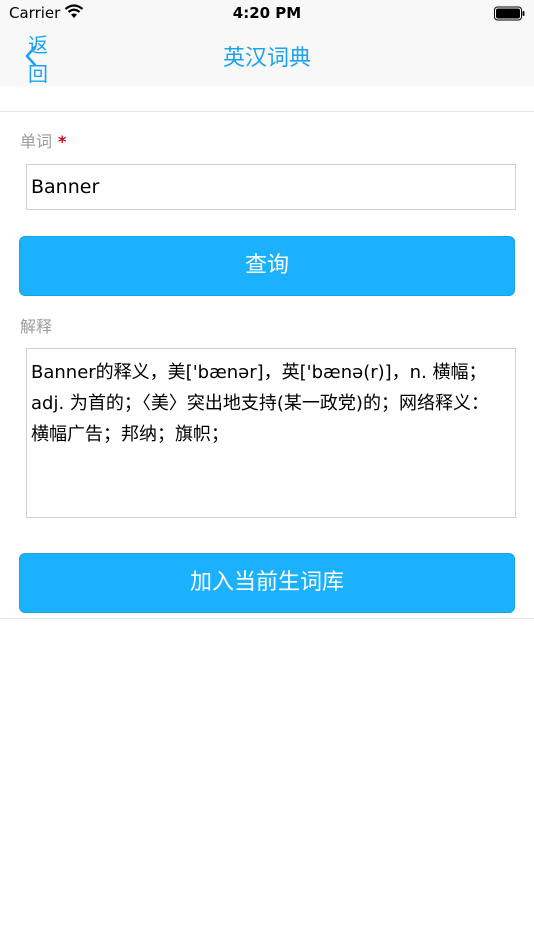 The image size is (534, 950). I want to click on navigation-bar: 返回 英汉词典, so click(267, 57).